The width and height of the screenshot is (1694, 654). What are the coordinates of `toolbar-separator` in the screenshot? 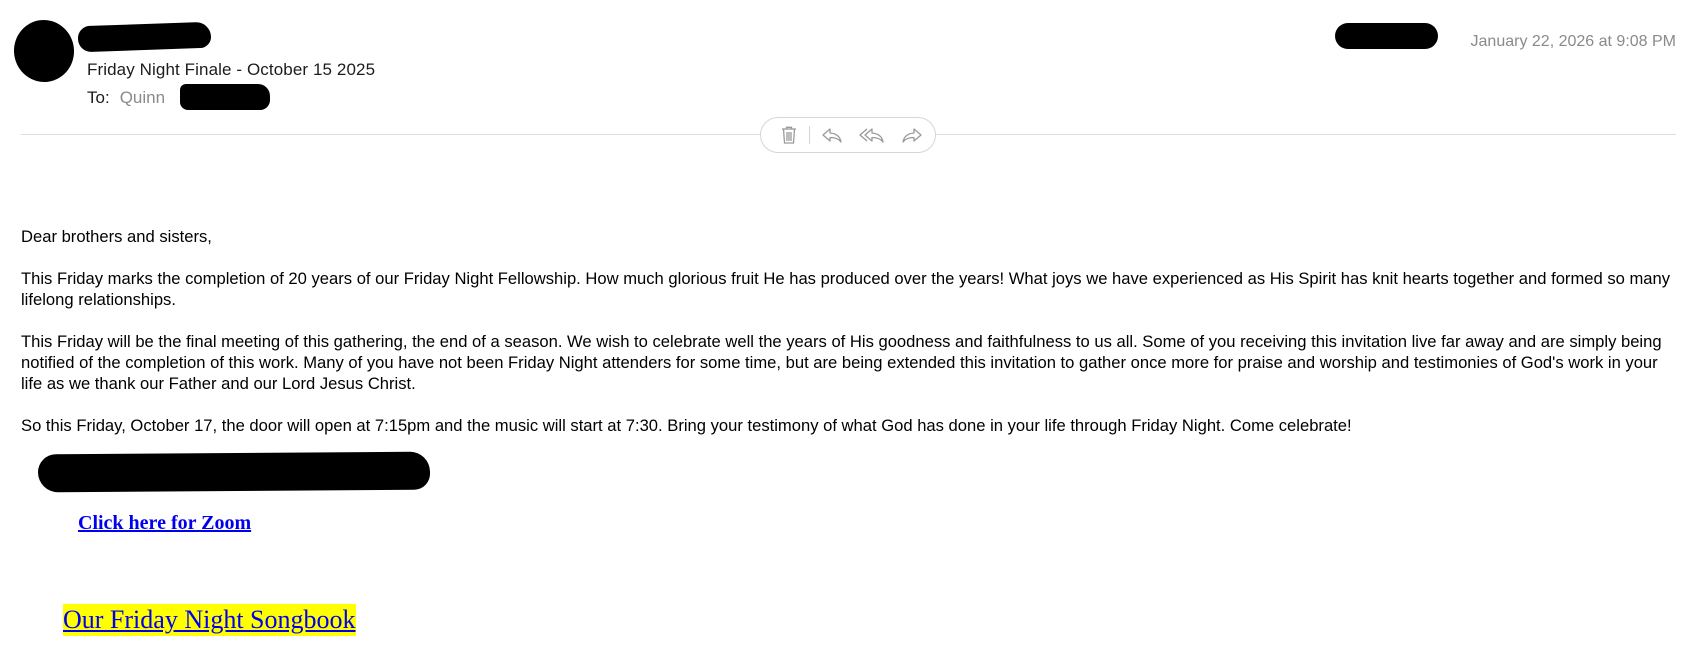 It's located at (809, 135).